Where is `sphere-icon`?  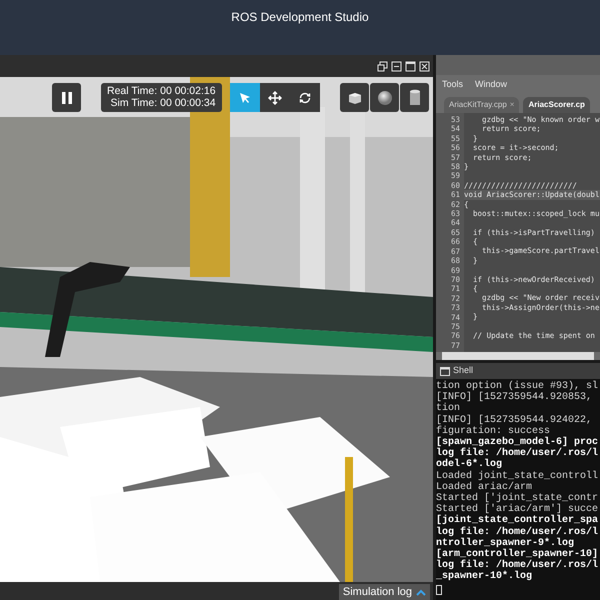
sphere-icon is located at coordinates (384, 98).